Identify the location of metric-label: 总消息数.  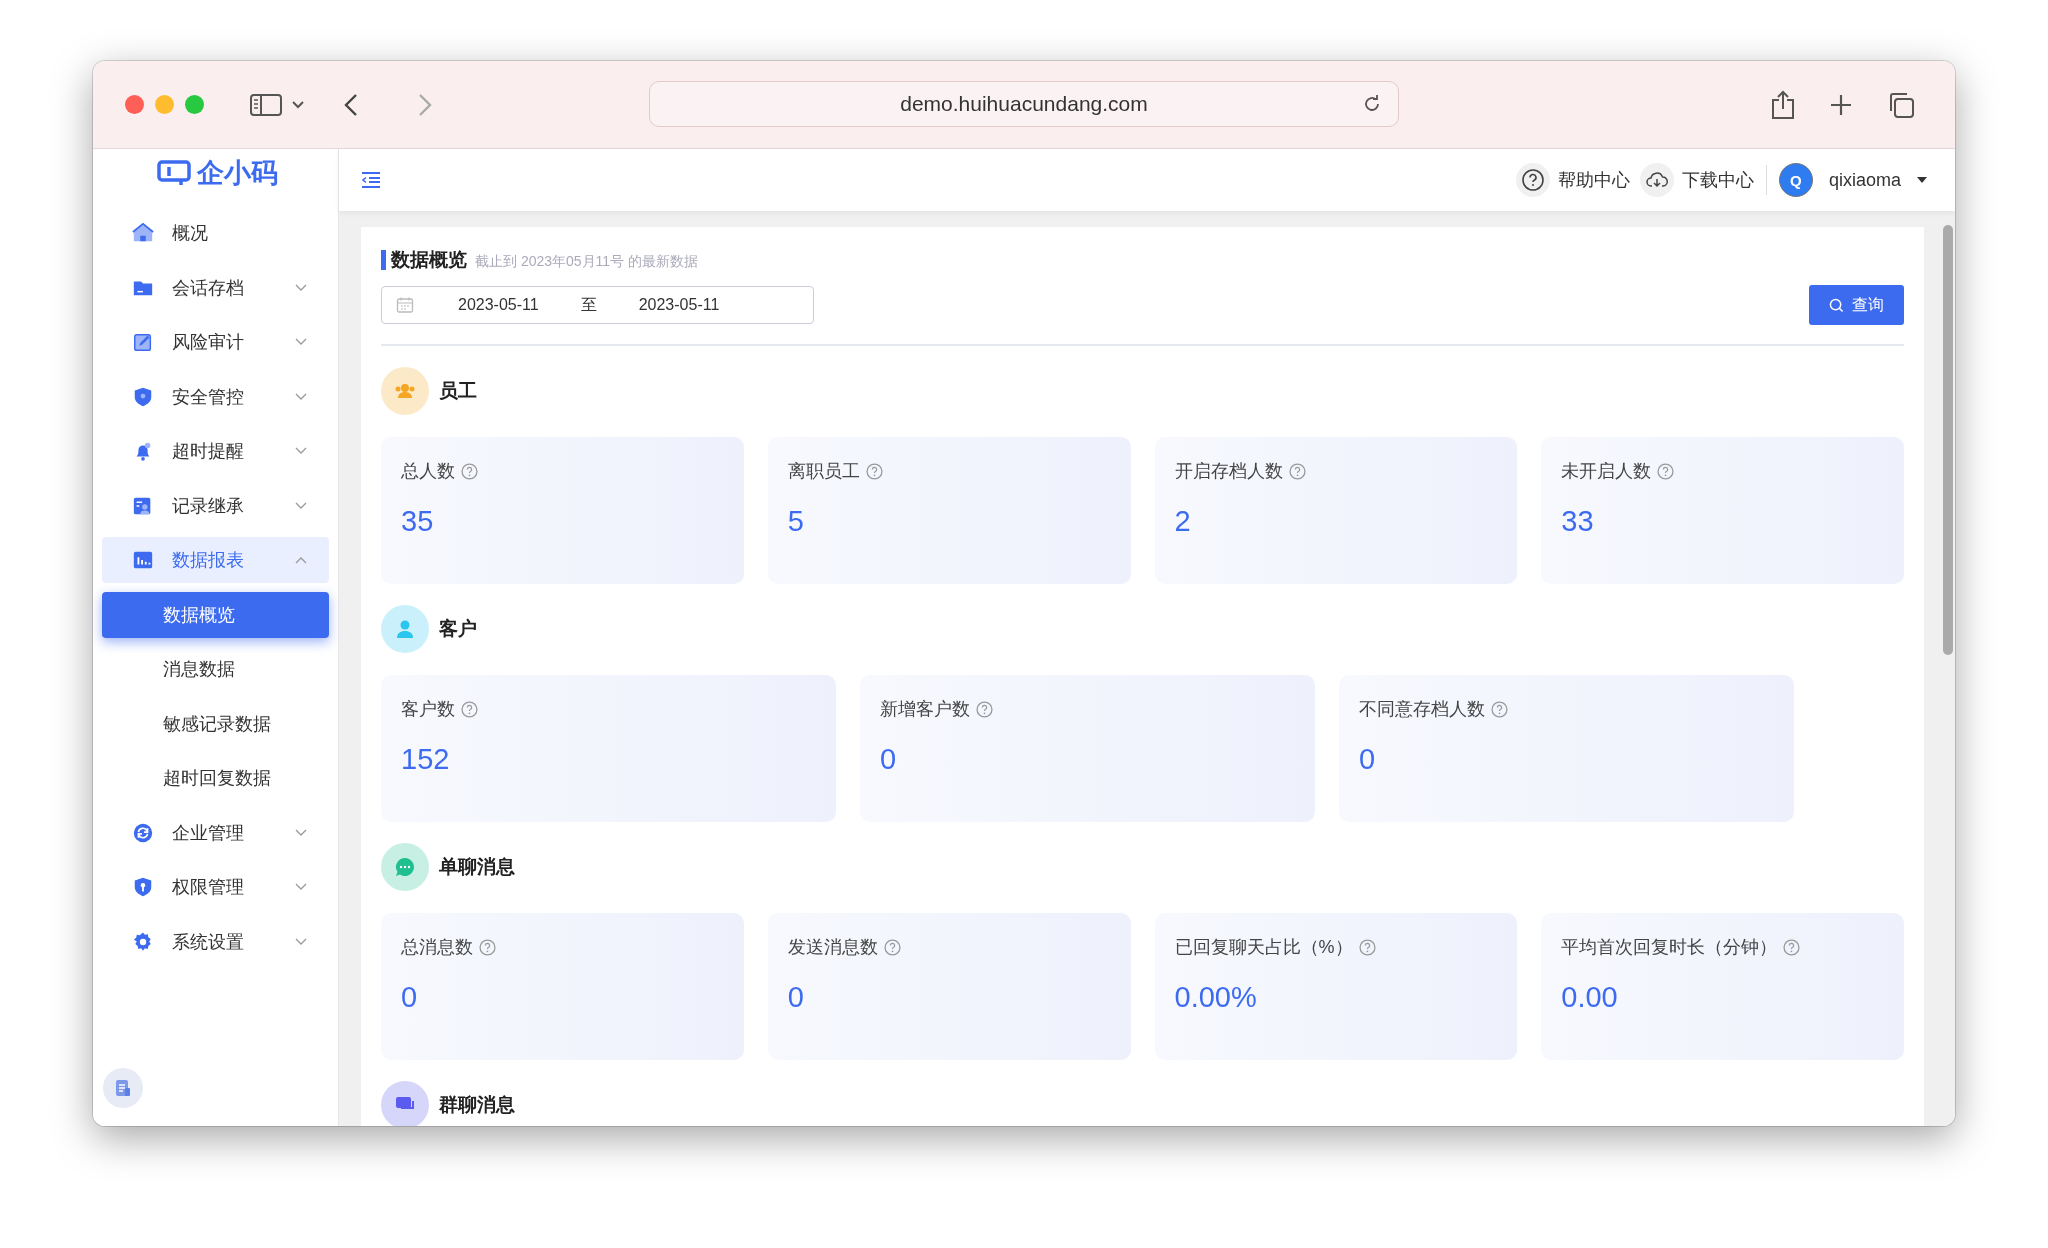
(437, 947).